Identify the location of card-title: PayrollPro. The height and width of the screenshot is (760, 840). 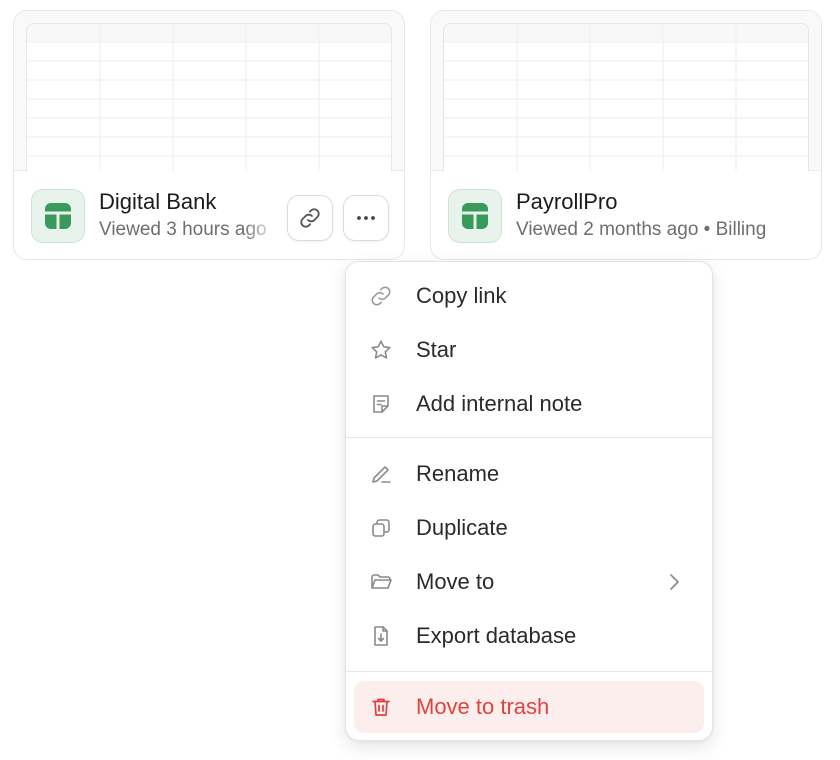
(567, 201).